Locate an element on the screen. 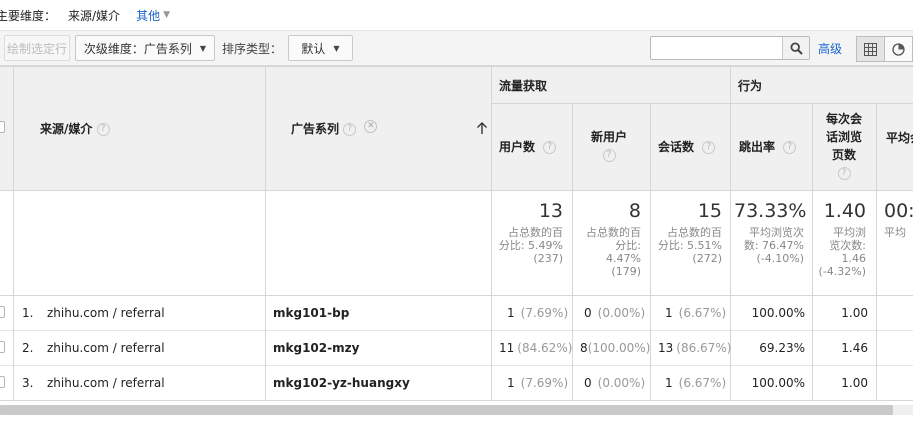 The width and height of the screenshot is (913, 422). users-value: 11 is located at coordinates (507, 347).